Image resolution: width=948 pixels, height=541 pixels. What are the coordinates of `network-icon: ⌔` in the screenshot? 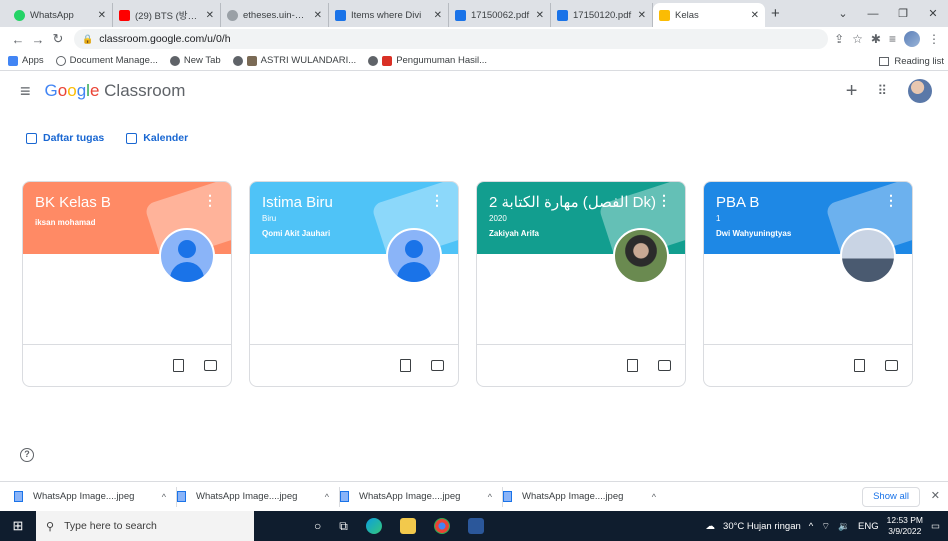 It's located at (825, 526).